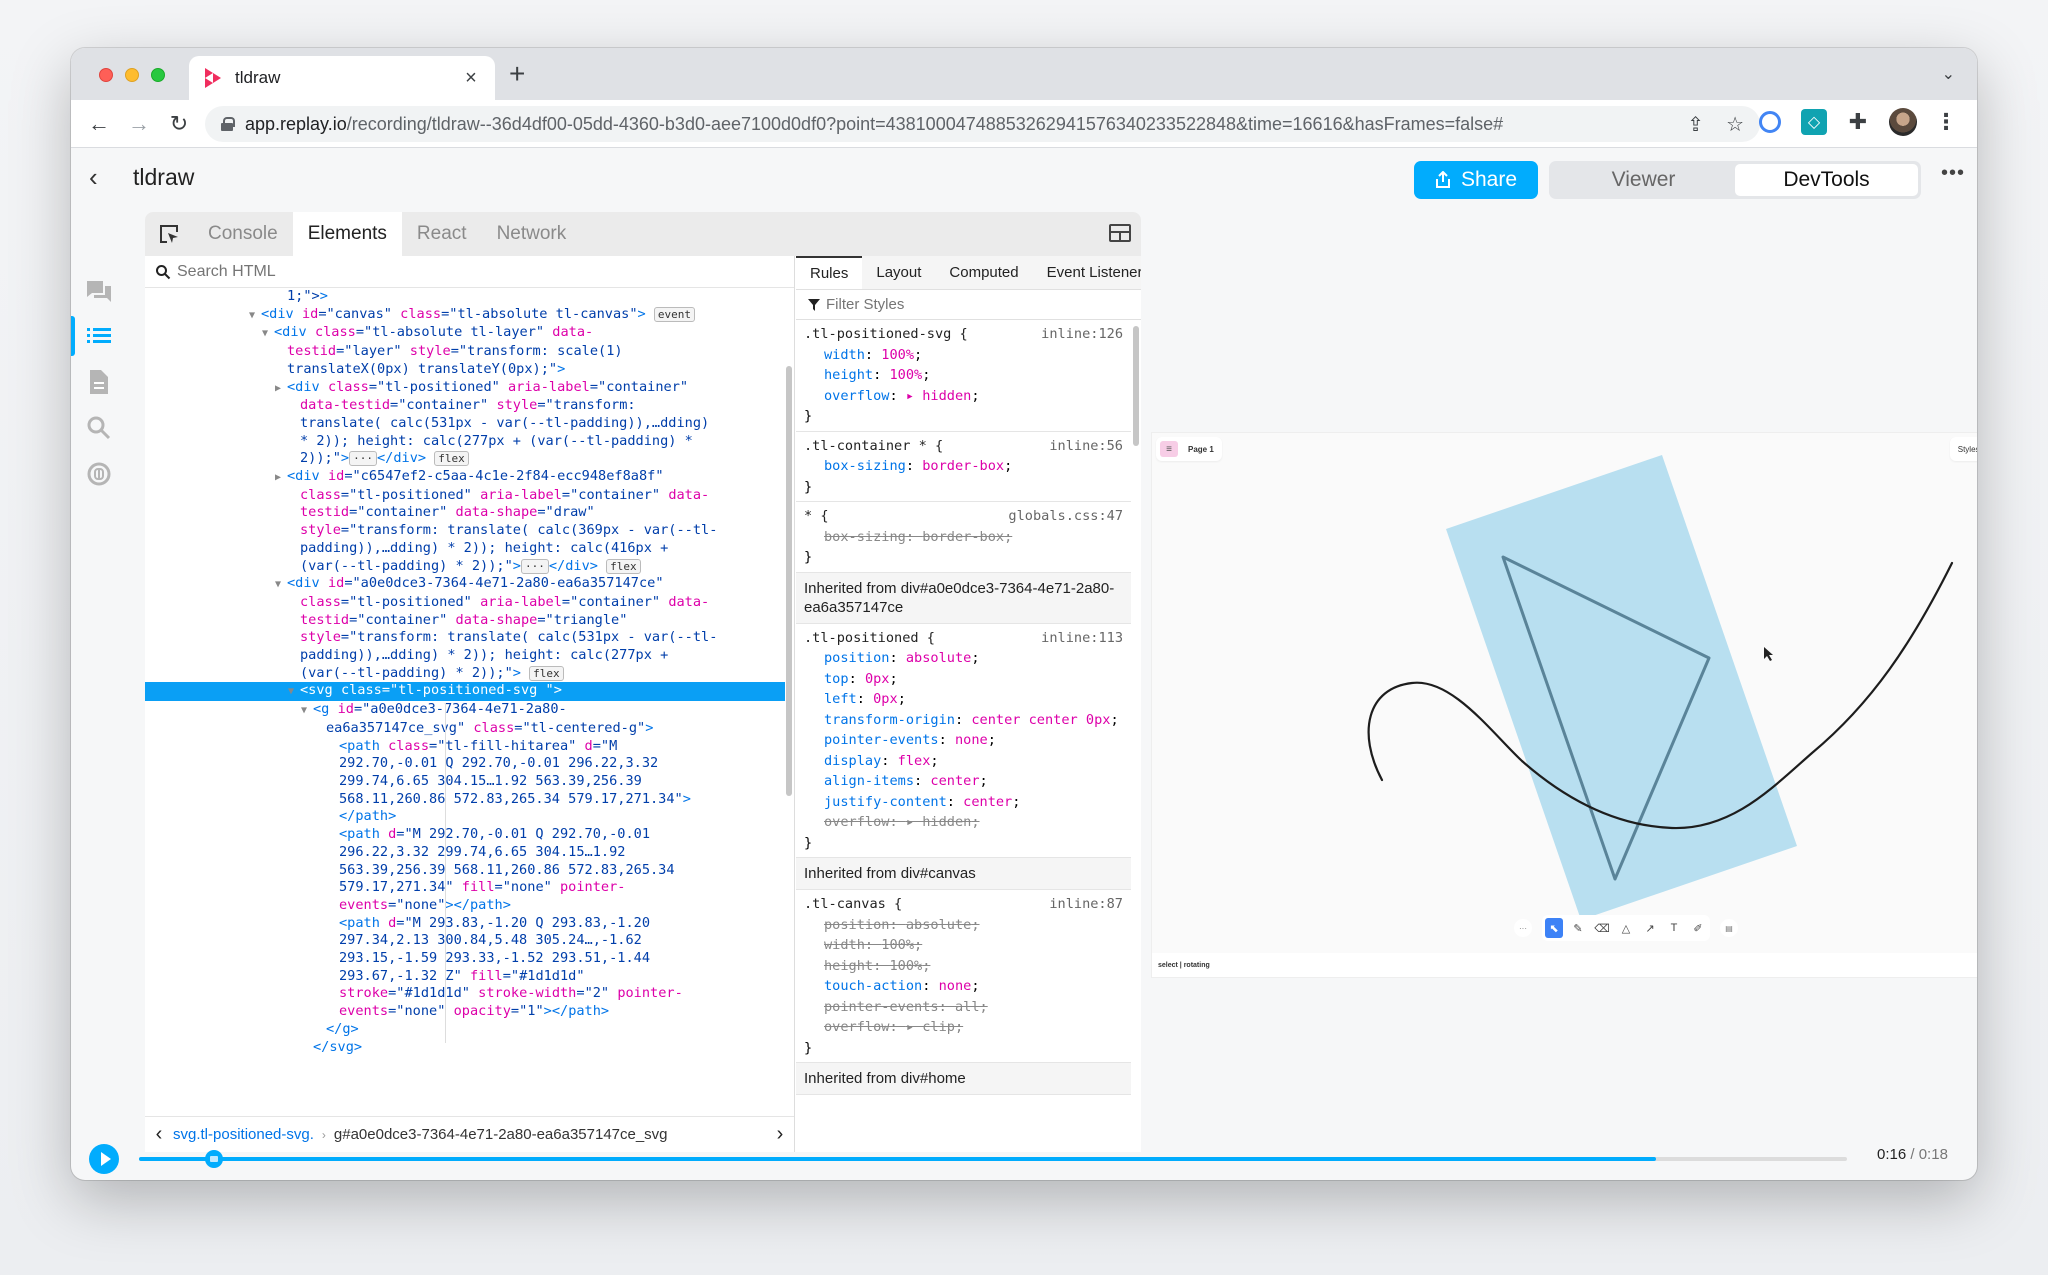  I want to click on tab-react: React, so click(442, 234).